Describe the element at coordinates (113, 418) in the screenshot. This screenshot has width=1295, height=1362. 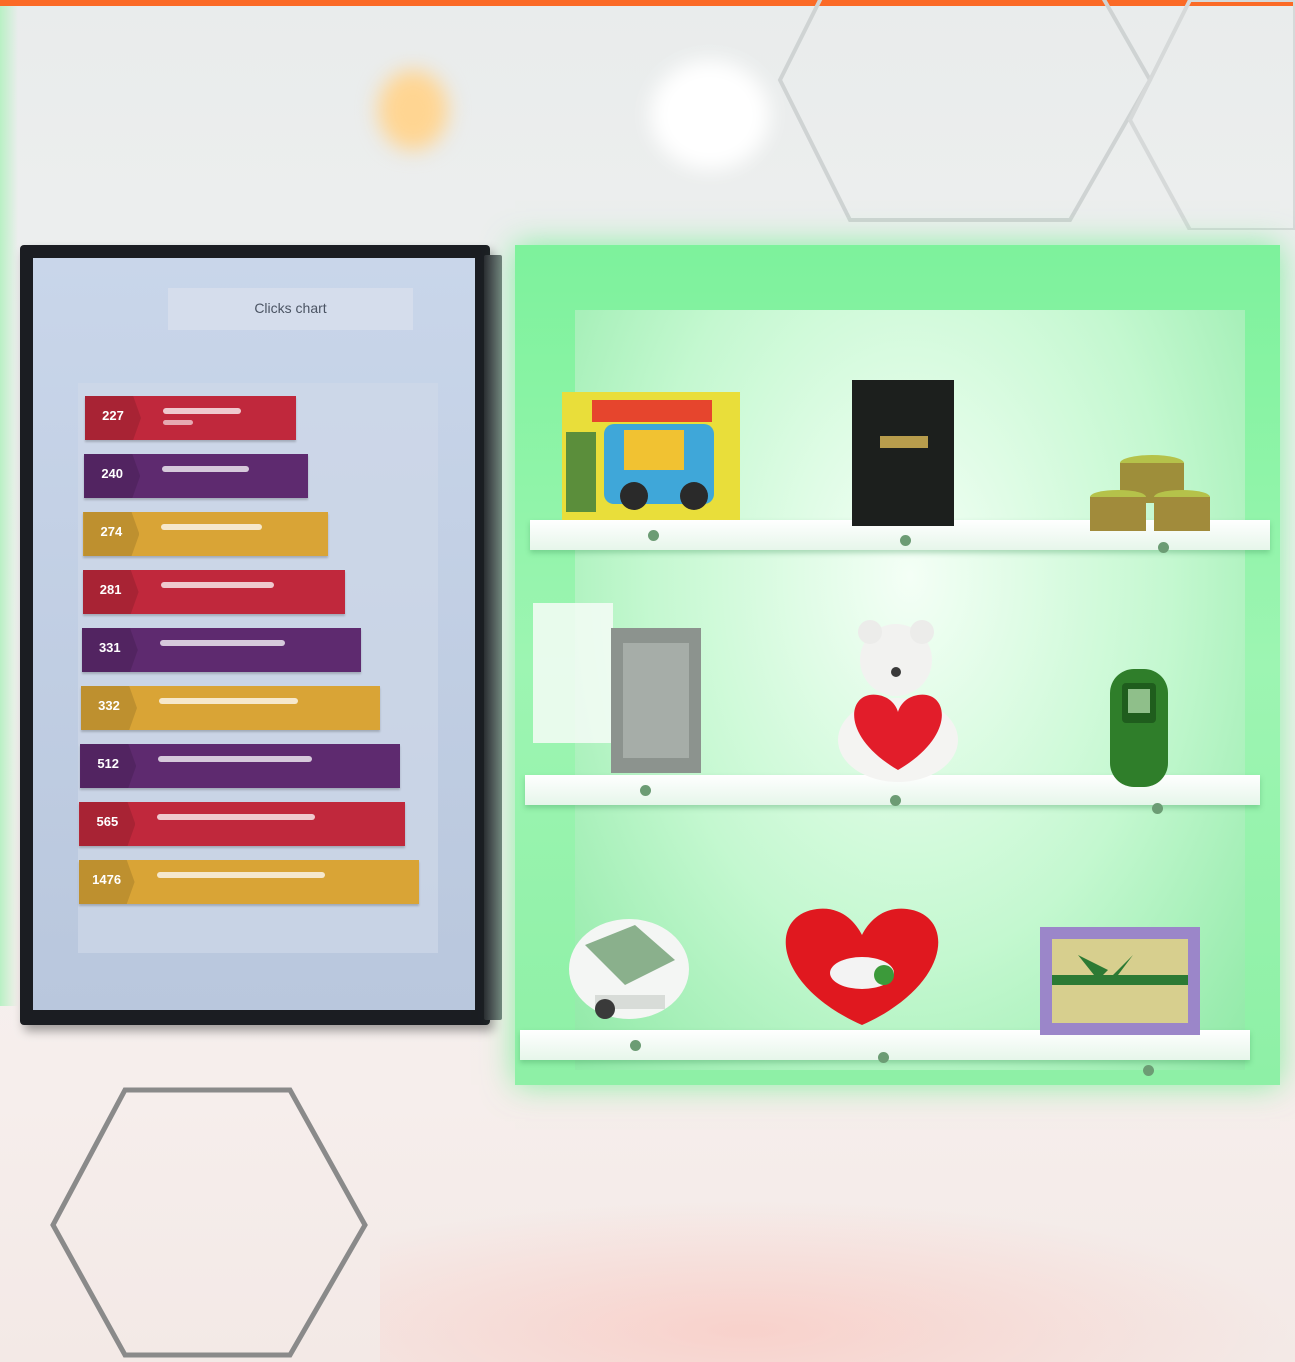
I see `clicks-bar-value: 227` at that location.